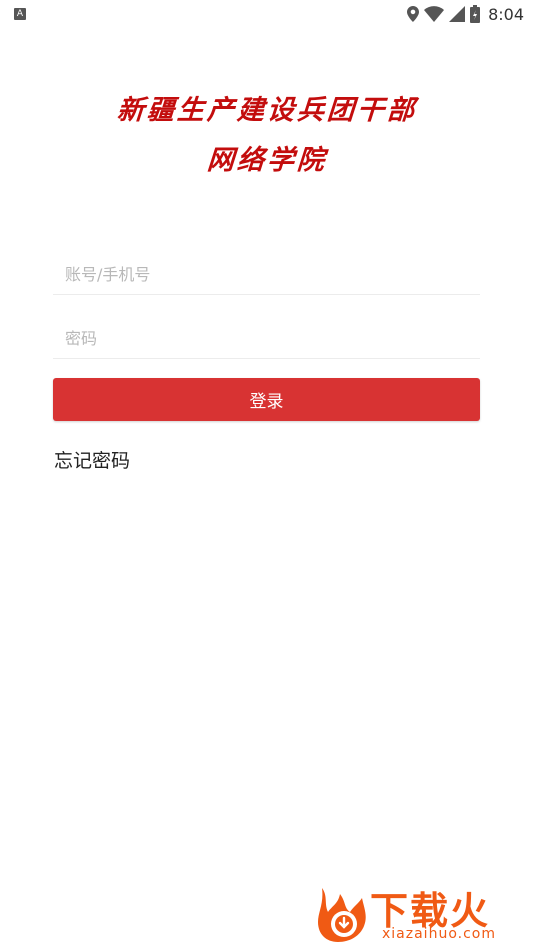 This screenshot has width=534, height=950. I want to click on account-input, so click(272, 274).